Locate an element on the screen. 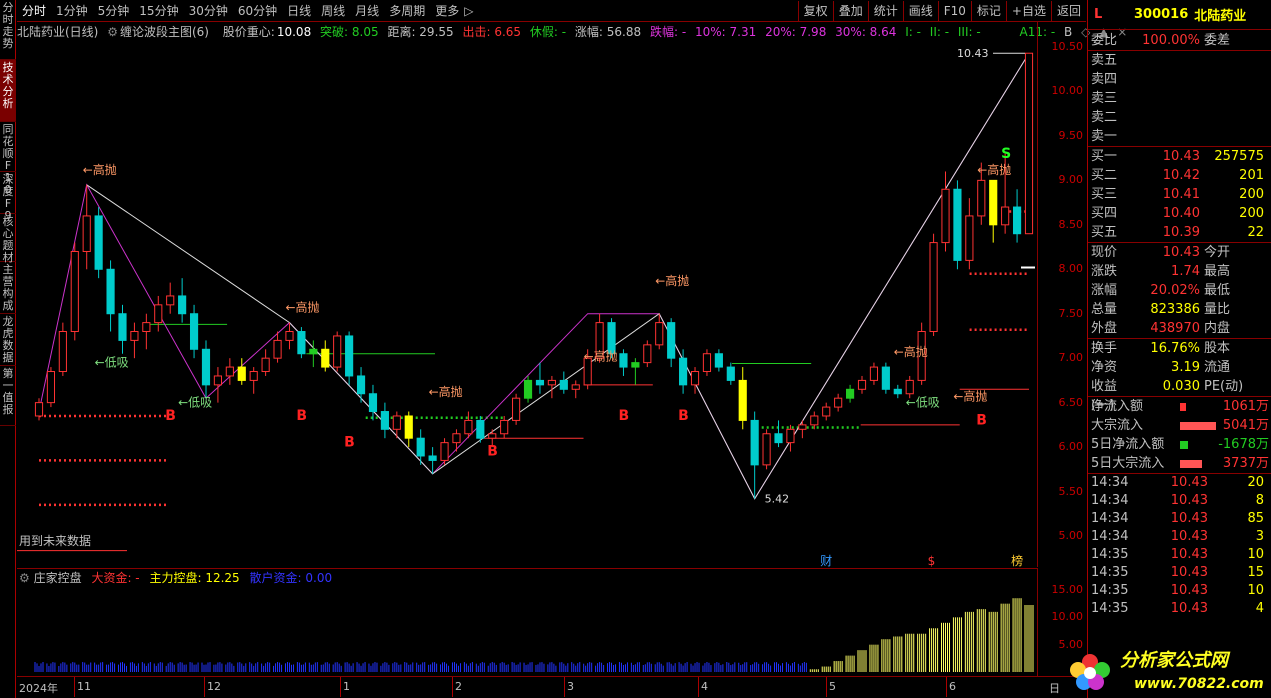 The height and width of the screenshot is (698, 1271). event-marker: 榜 is located at coordinates (1017, 560).